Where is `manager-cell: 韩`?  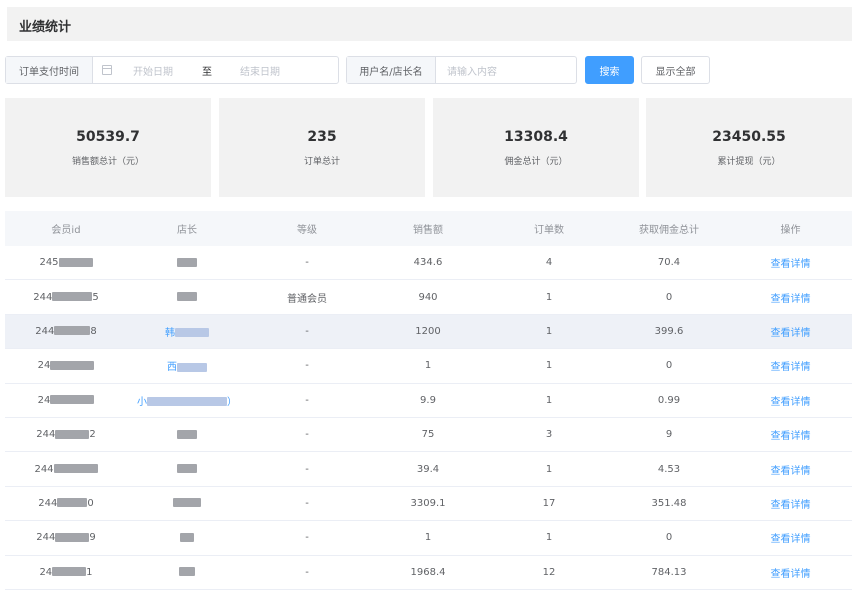 manager-cell: 韩 is located at coordinates (187, 331).